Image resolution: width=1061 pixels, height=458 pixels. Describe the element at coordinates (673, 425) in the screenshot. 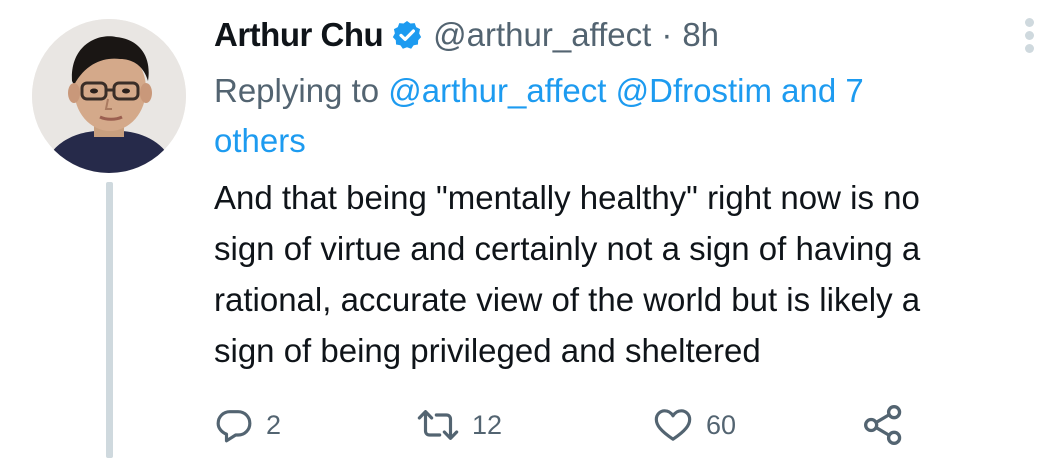

I see `like-icon` at that location.